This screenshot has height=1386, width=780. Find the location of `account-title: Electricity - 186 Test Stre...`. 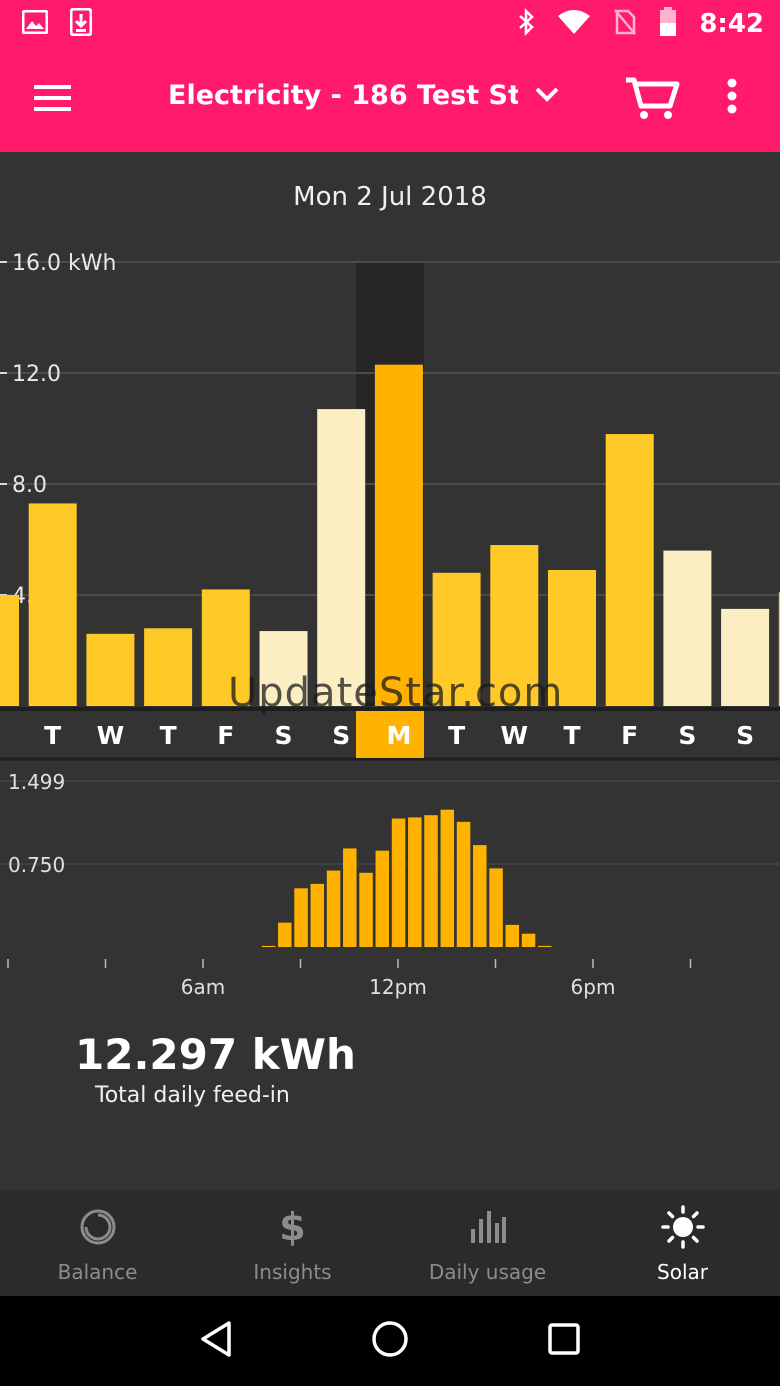

account-title: Electricity - 186 Test Stre... is located at coordinates (343, 95).